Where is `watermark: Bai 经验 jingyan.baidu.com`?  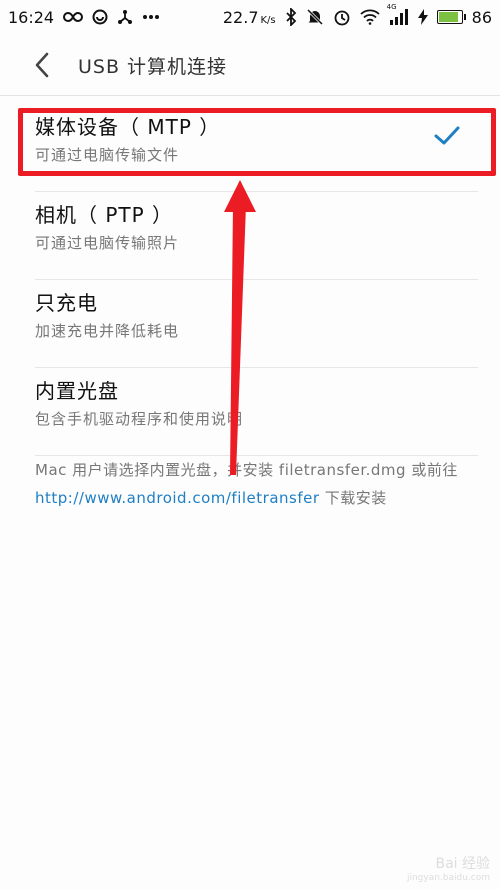 watermark: Bai 经验 jingyan.baidu.com is located at coordinates (448, 868).